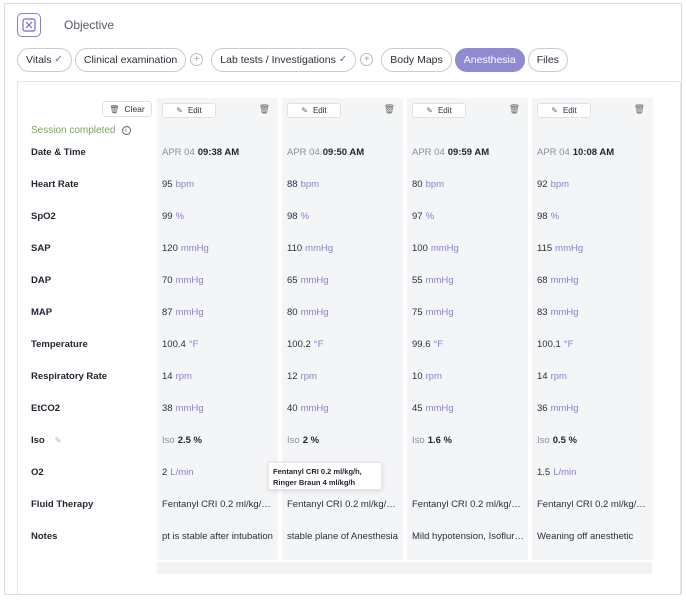 The width and height of the screenshot is (686, 600). Describe the element at coordinates (170, 248) in the screenshot. I see `cell-value: 120` at that location.